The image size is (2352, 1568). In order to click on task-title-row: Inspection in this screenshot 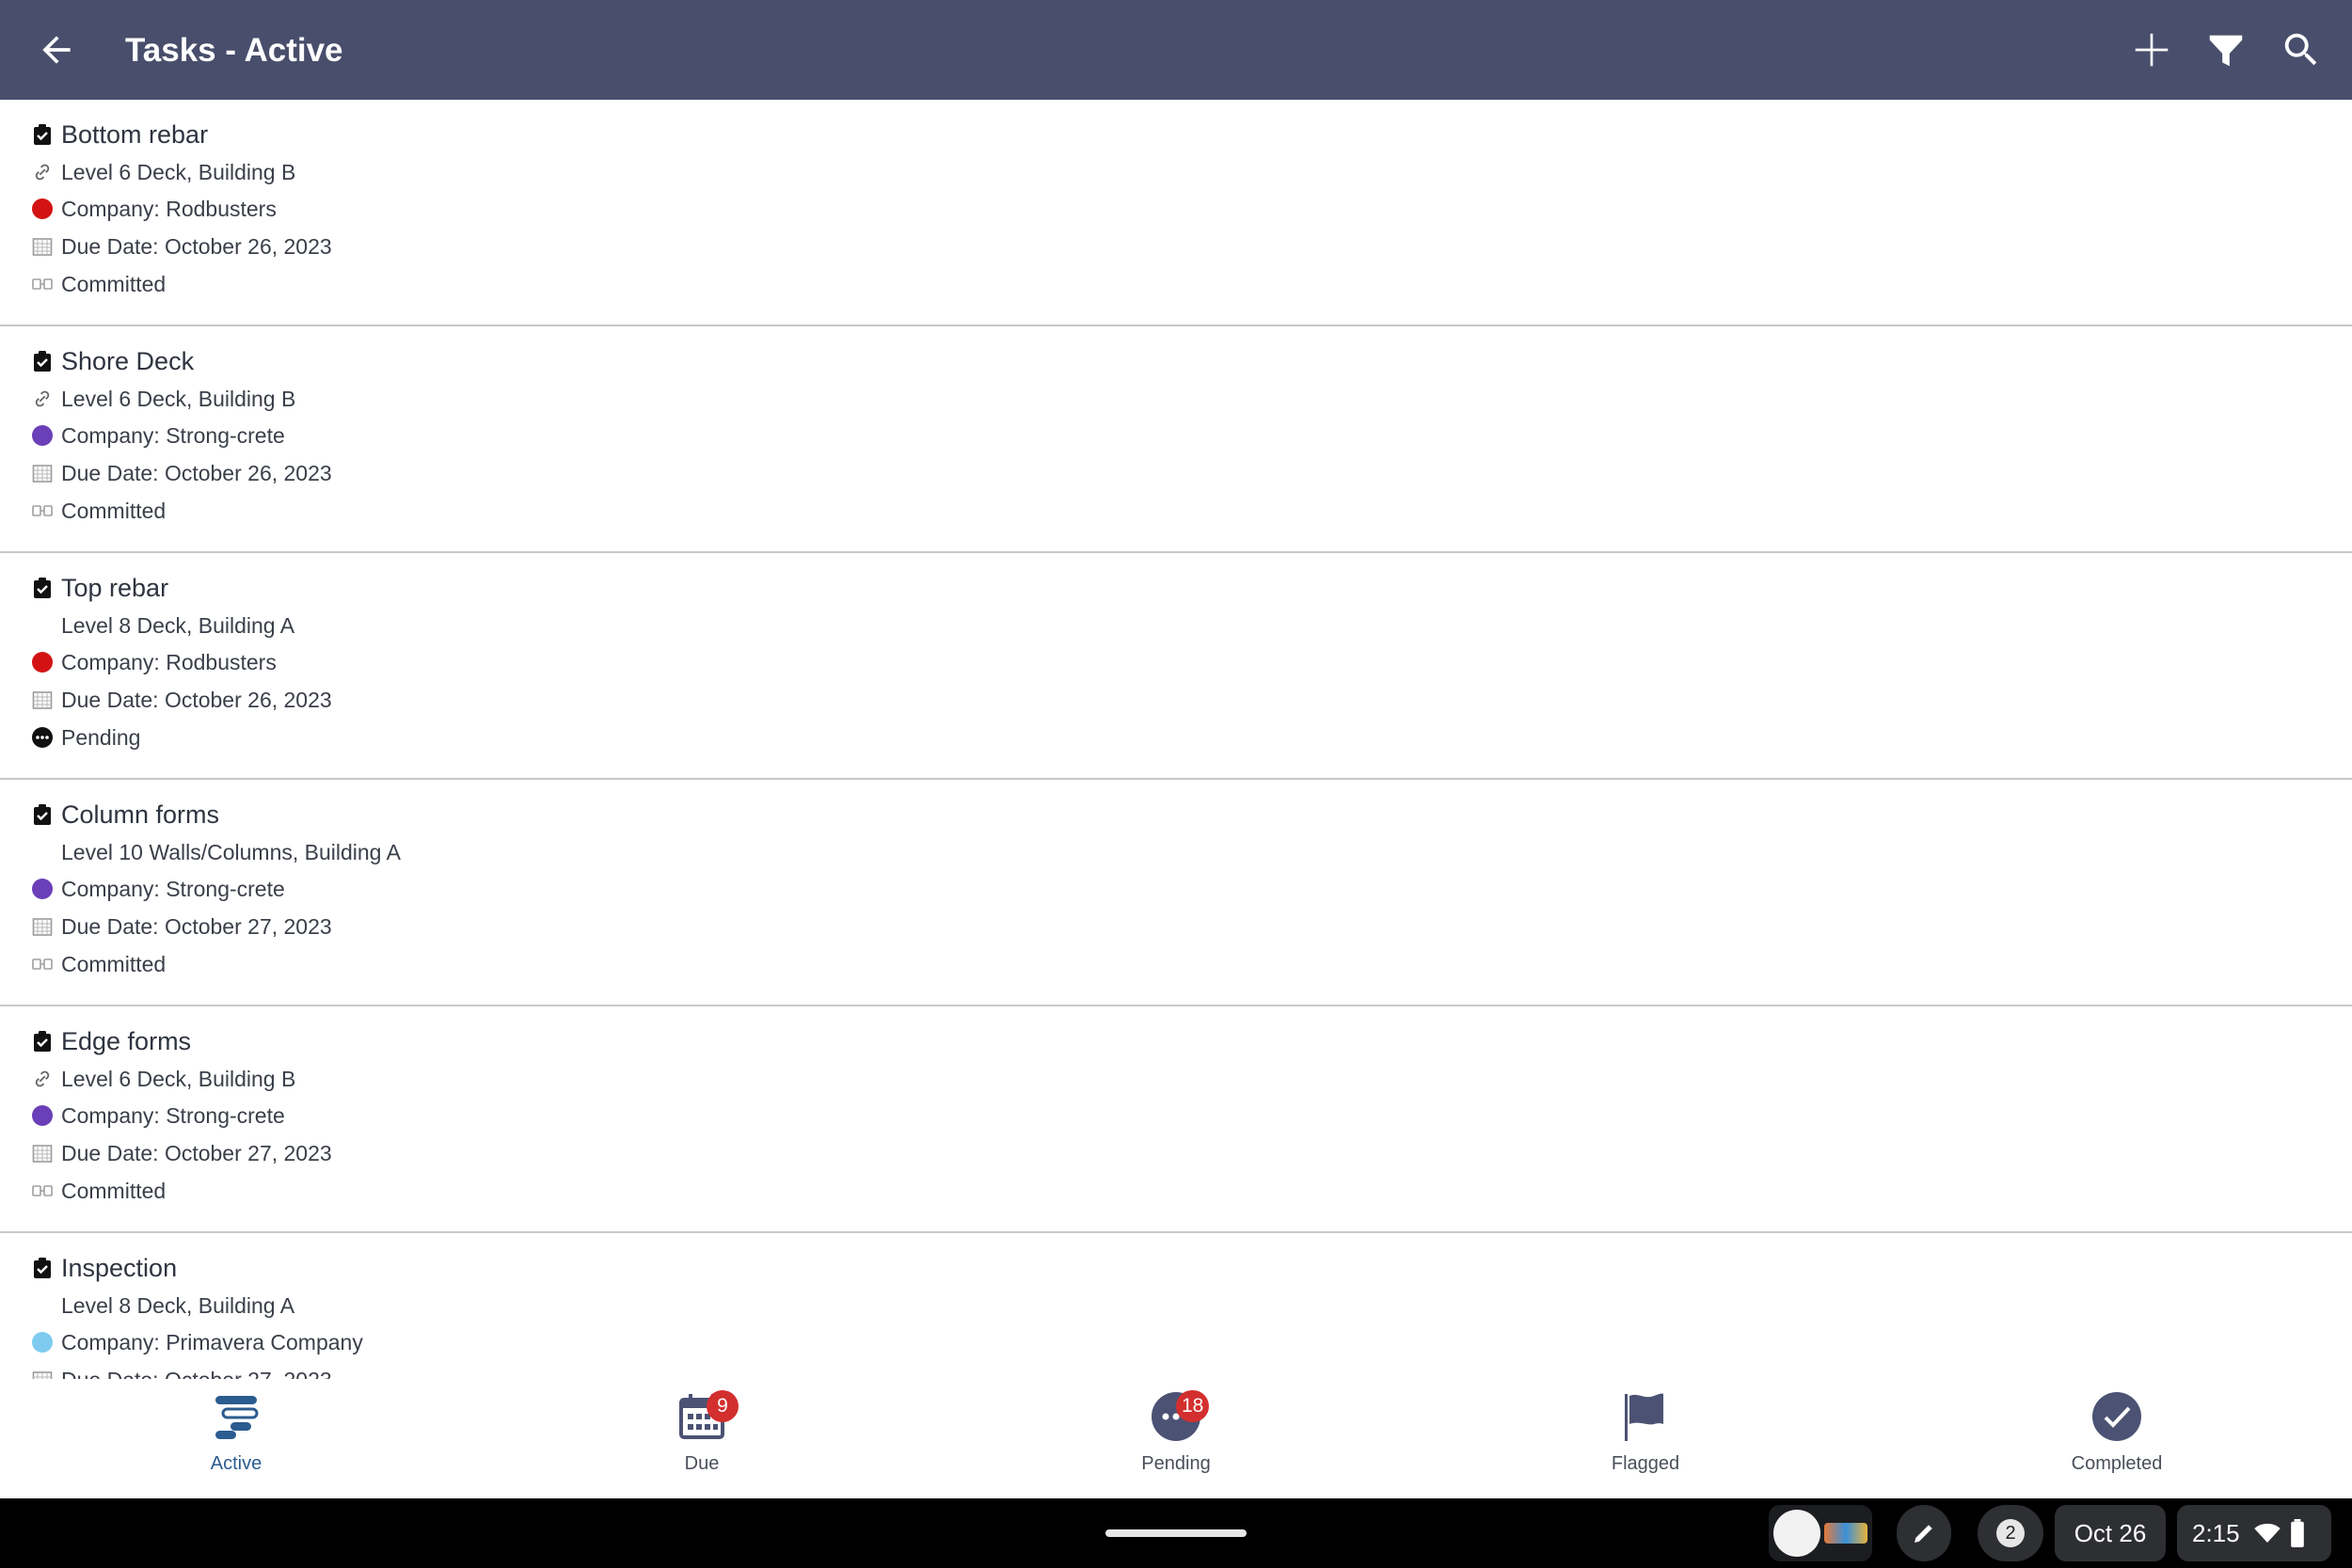, I will do `click(104, 1268)`.